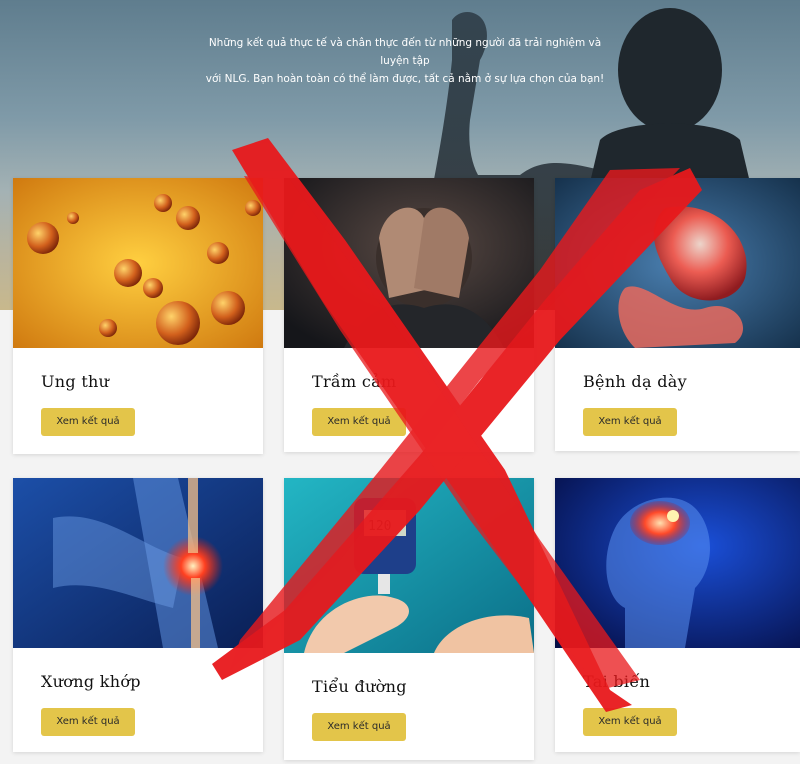 The height and width of the screenshot is (764, 800). I want to click on card-title: Tiểu đường, so click(359, 686).